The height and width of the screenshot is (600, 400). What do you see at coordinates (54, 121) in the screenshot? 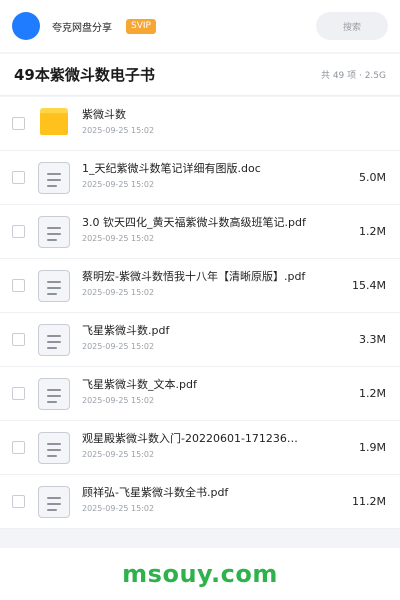
I see `folder-icon` at bounding box center [54, 121].